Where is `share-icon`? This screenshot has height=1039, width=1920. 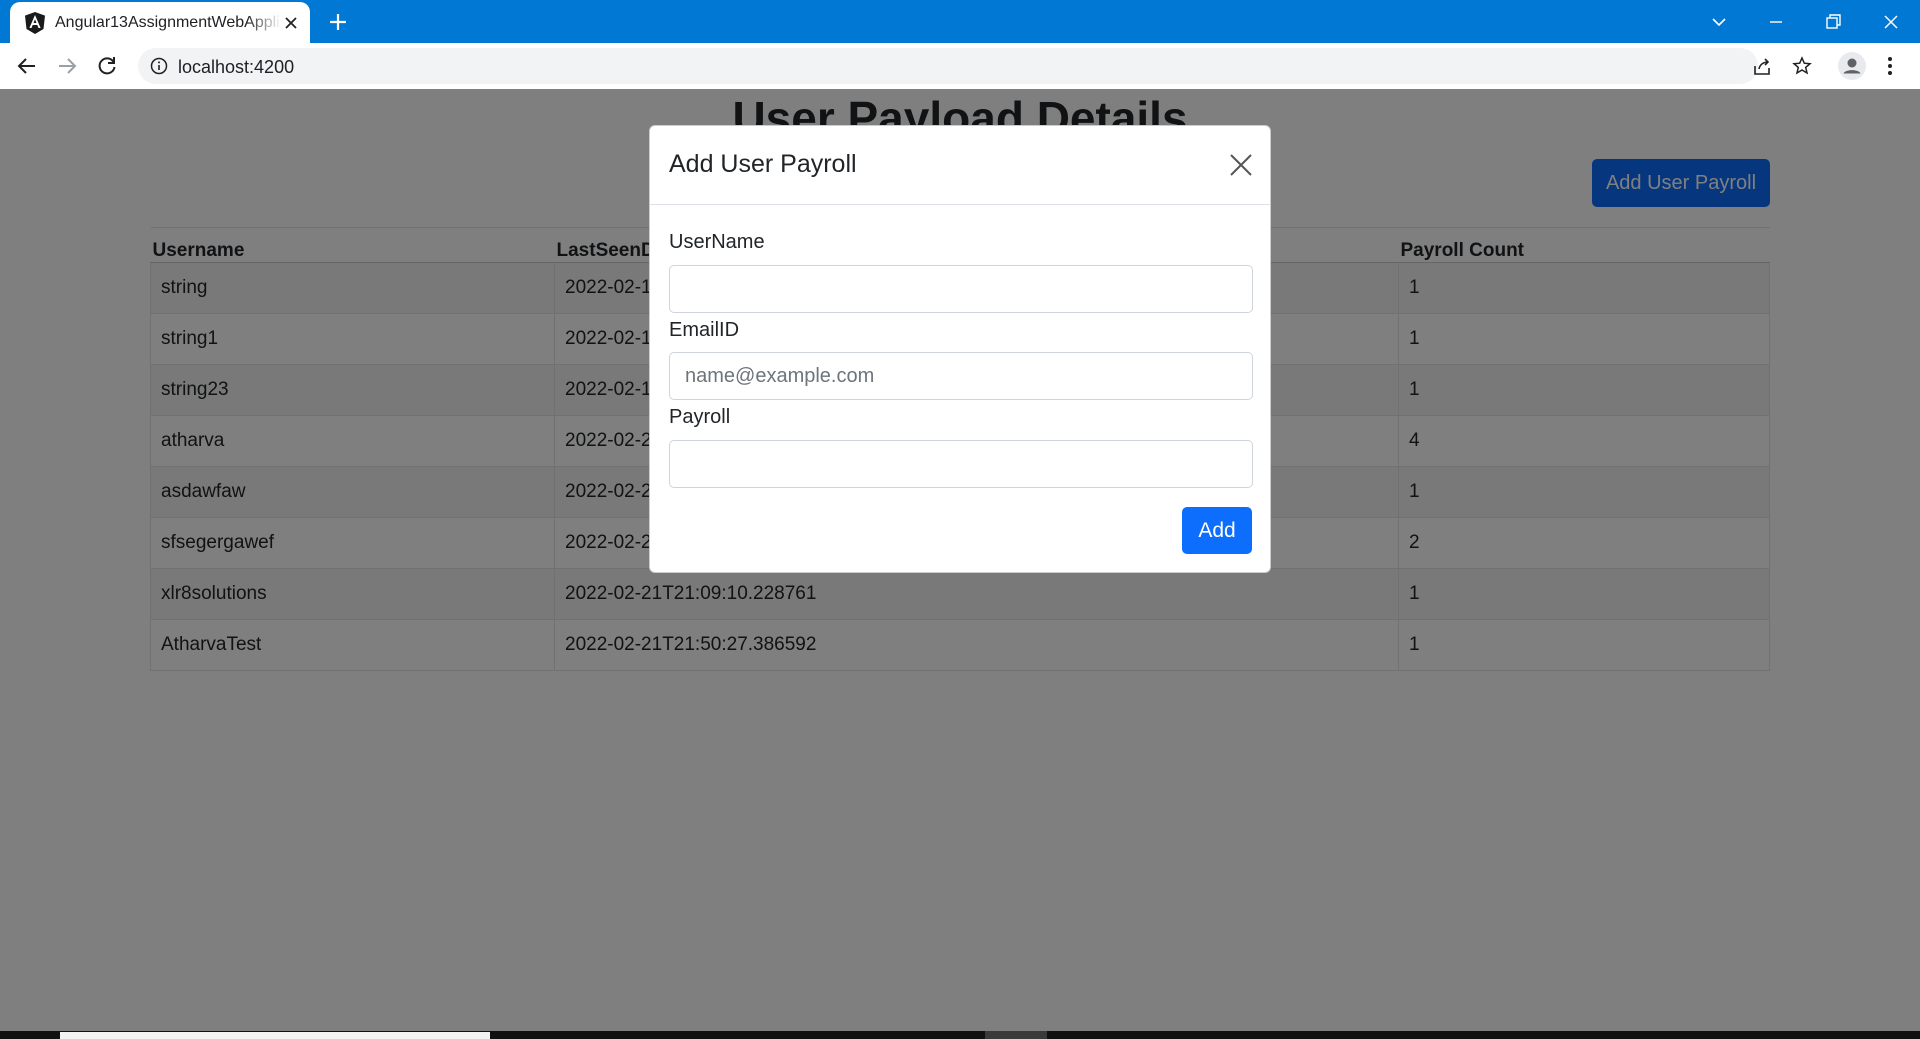 share-icon is located at coordinates (1762, 67).